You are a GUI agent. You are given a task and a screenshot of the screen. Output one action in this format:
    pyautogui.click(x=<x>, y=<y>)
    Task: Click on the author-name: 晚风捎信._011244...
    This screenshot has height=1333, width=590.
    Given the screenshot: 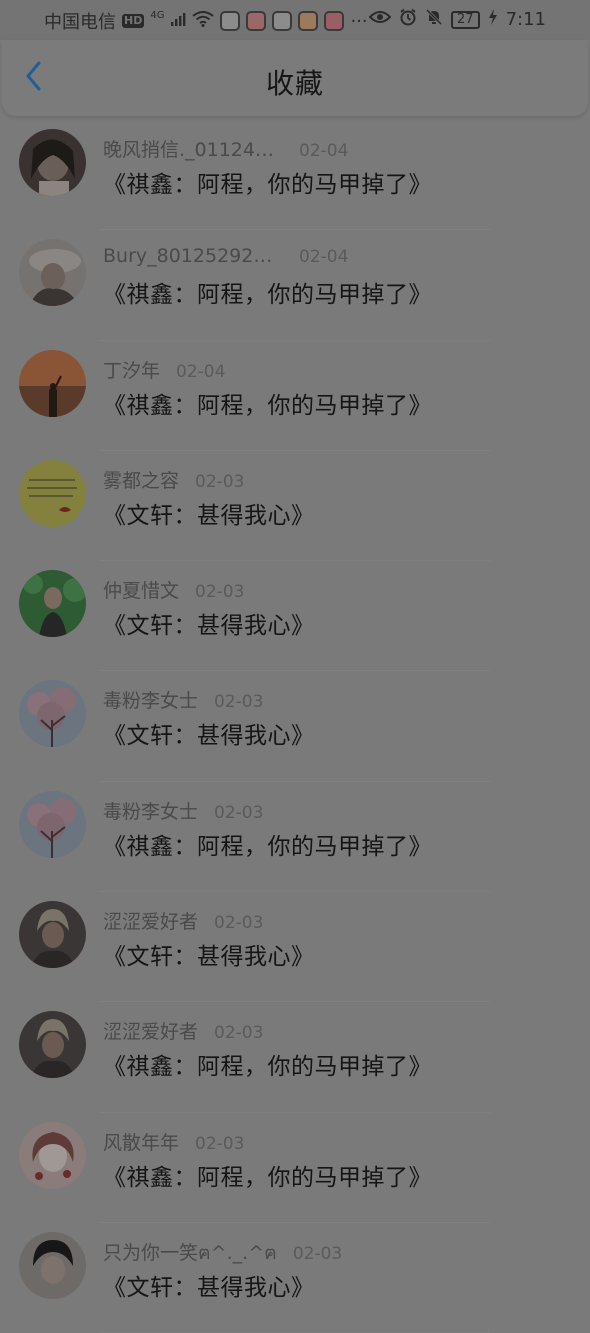 What is the action you would take?
    pyautogui.click(x=193, y=150)
    